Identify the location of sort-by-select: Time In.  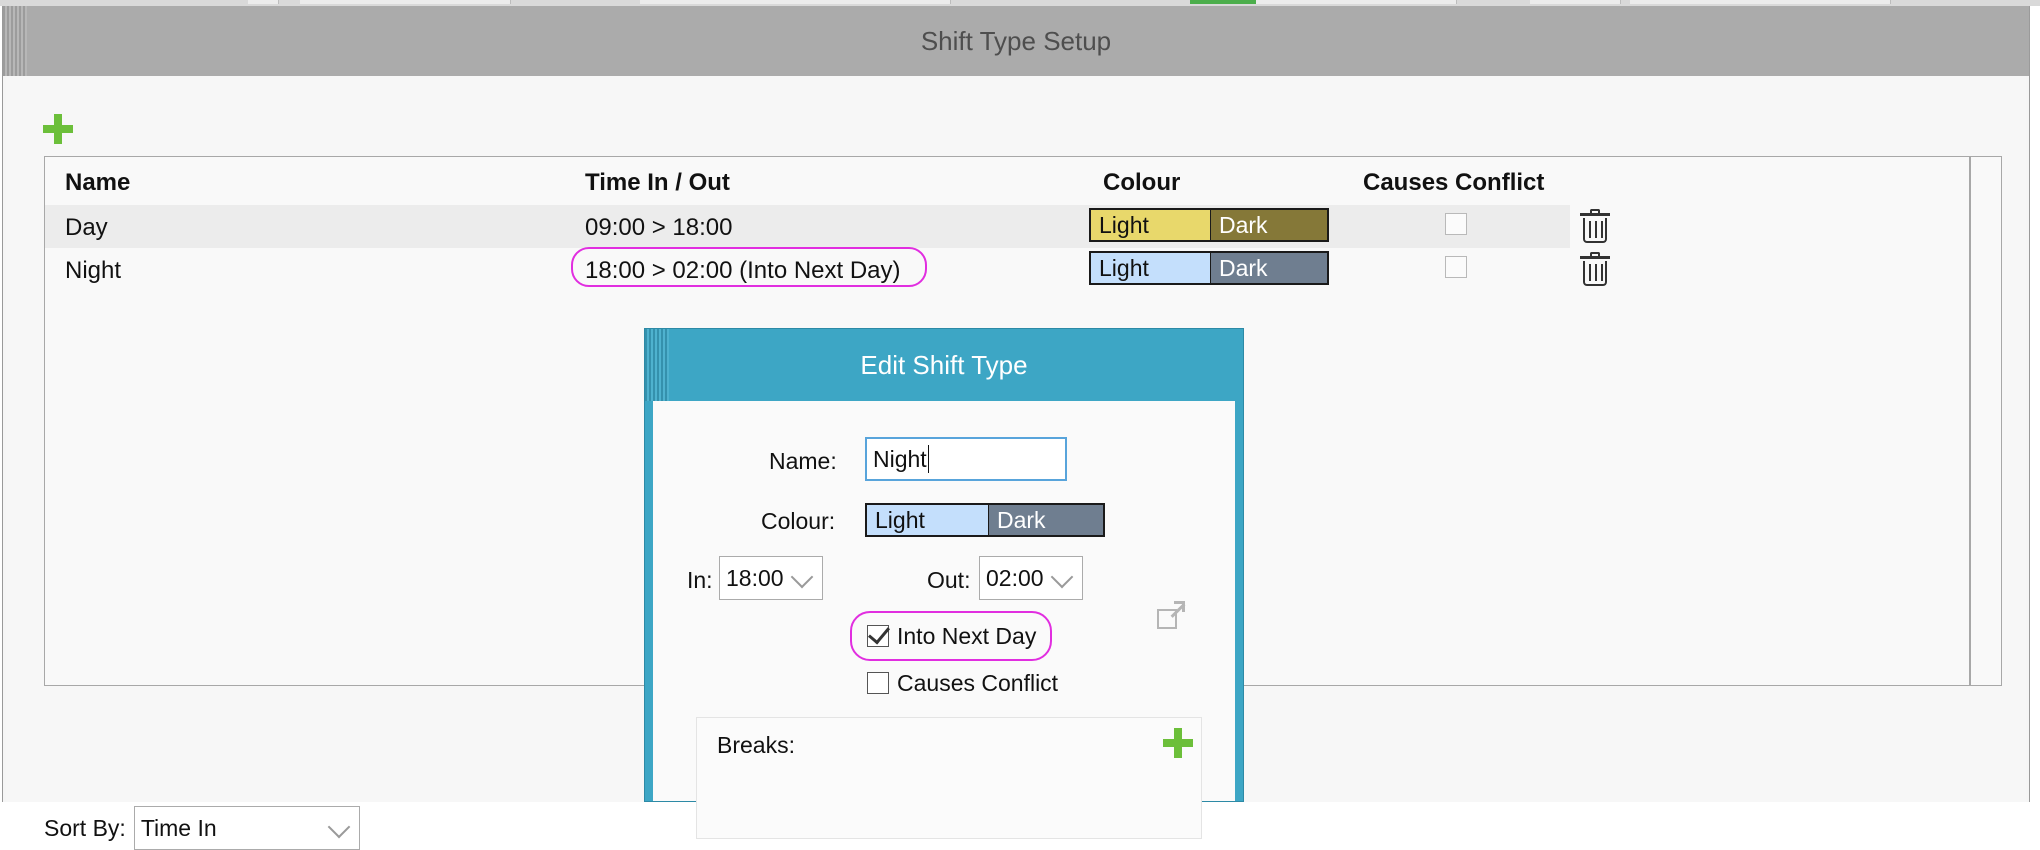
(246, 828).